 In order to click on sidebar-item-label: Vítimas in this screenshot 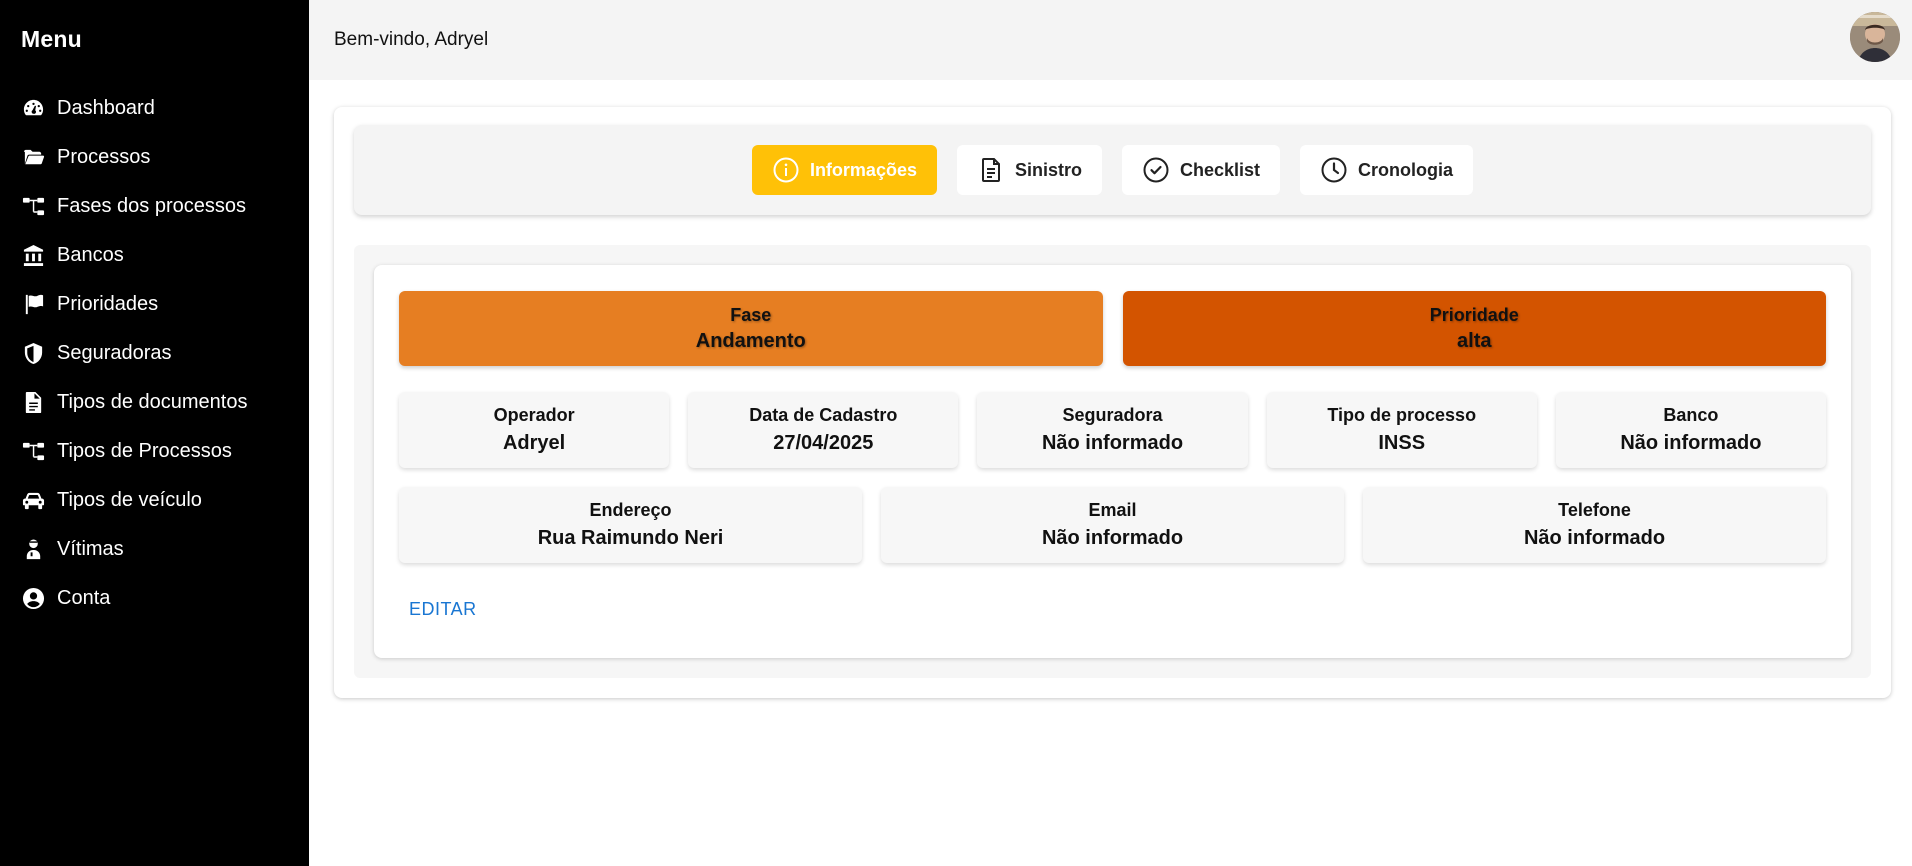, I will do `click(90, 549)`.